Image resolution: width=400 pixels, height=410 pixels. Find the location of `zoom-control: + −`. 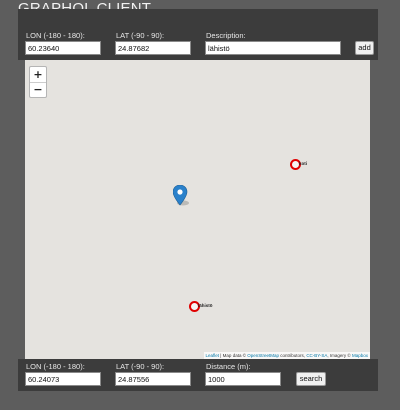

zoom-control: + − is located at coordinates (38, 82).